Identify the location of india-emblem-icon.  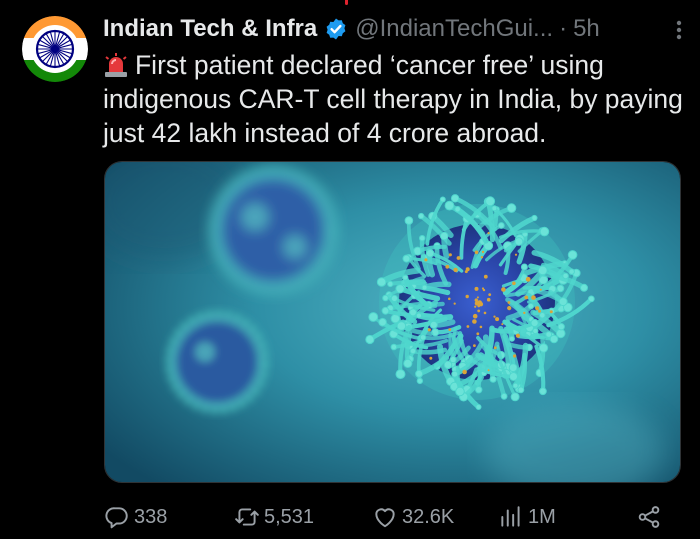
(55, 49).